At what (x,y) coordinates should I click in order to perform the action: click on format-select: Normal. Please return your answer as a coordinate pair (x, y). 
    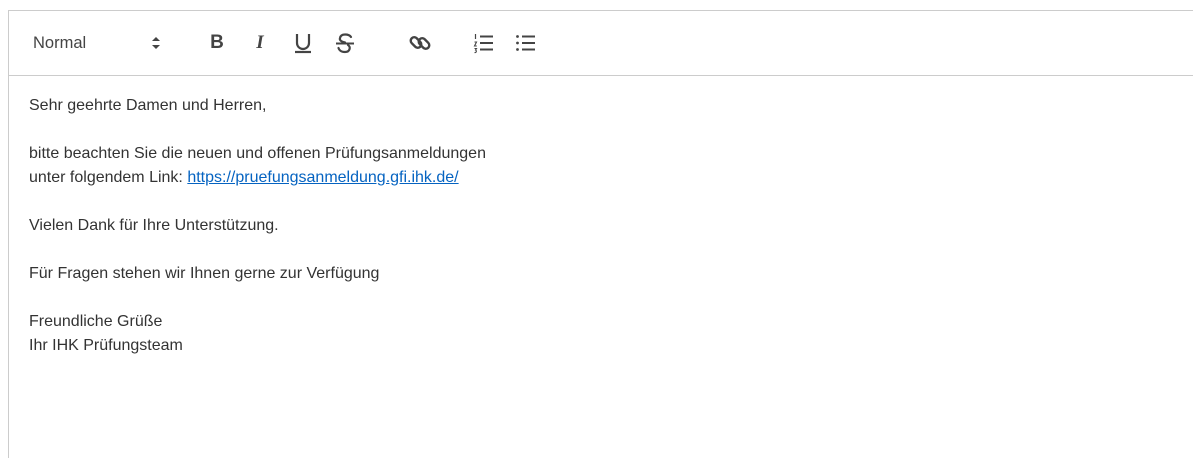
    Looking at the image, I should click on (103, 43).